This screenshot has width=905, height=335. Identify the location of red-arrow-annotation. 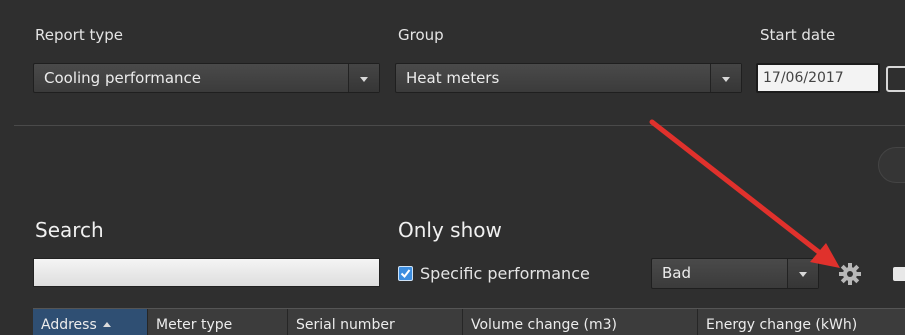
(744, 193).